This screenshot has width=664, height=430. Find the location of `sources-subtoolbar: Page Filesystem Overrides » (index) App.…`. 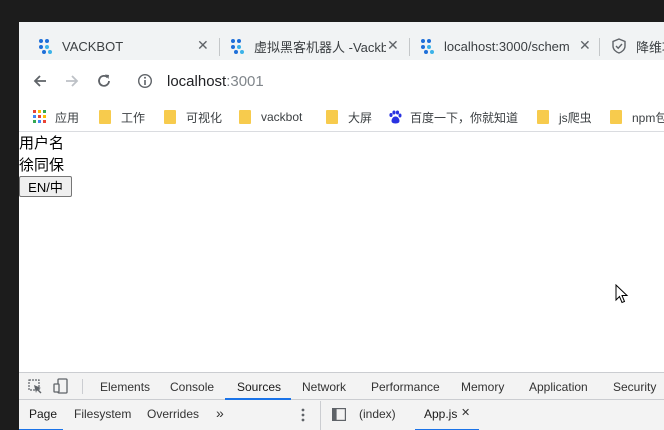

sources-subtoolbar: Page Filesystem Overrides » (index) App.… is located at coordinates (341, 415).